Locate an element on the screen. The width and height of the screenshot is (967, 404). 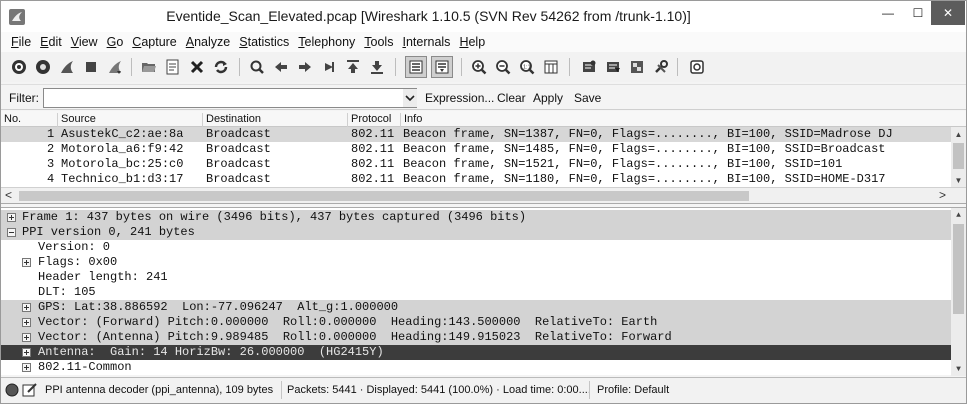
auto-scroll-icon is located at coordinates (442, 67).